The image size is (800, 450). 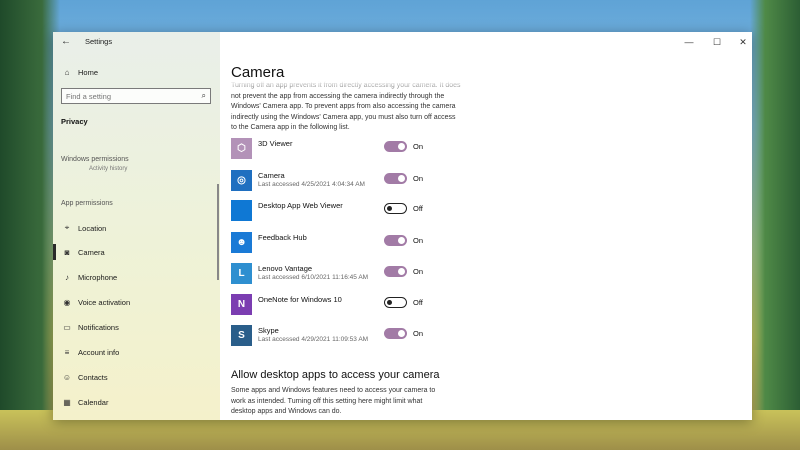 What do you see at coordinates (67, 252) in the screenshot?
I see `camera-icon: ◙` at bounding box center [67, 252].